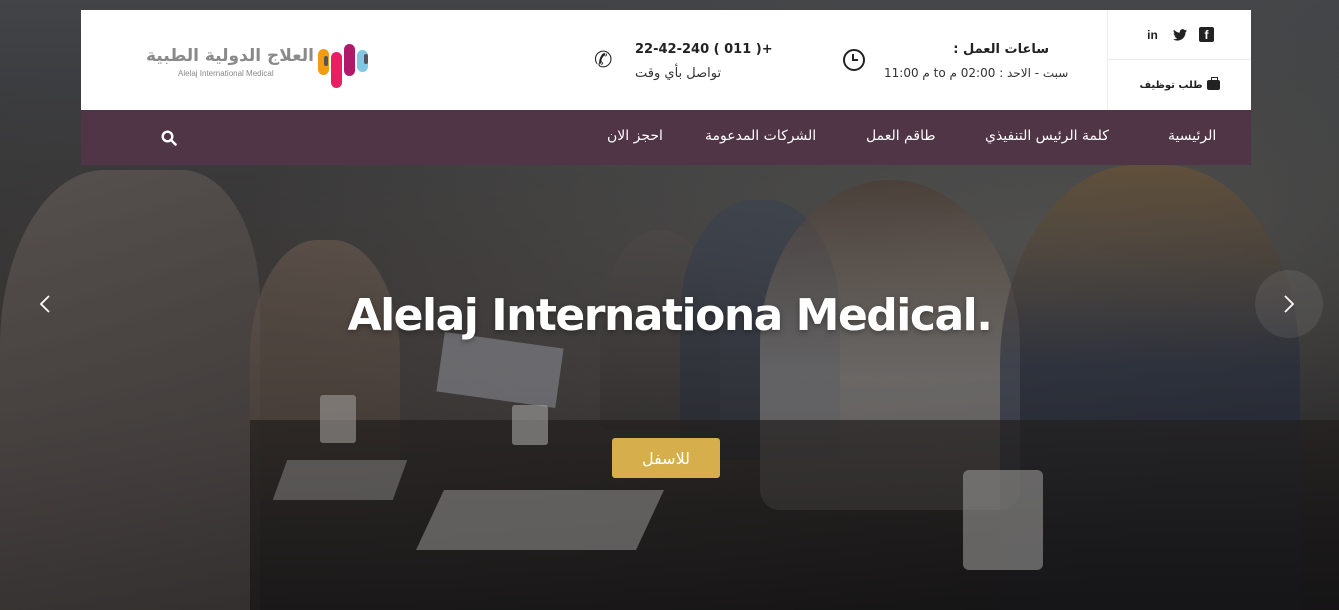 This screenshot has height=610, width=1339. Describe the element at coordinates (635, 136) in the screenshot. I see `nav-item-book-now: احجز الان` at that location.